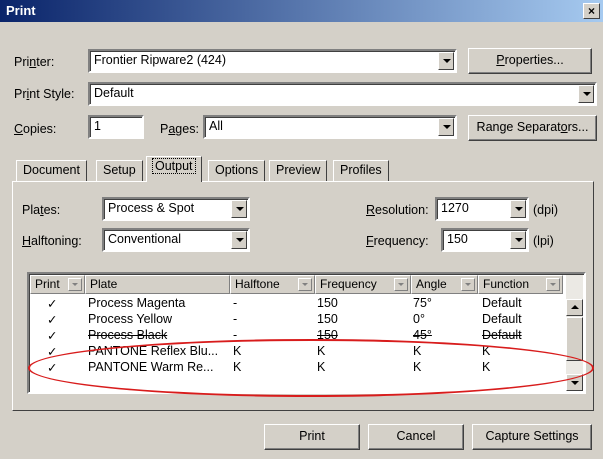 Image resolution: width=603 pixels, height=459 pixels. What do you see at coordinates (130, 319) in the screenshot?
I see `plate-name: Process Yellow` at bounding box center [130, 319].